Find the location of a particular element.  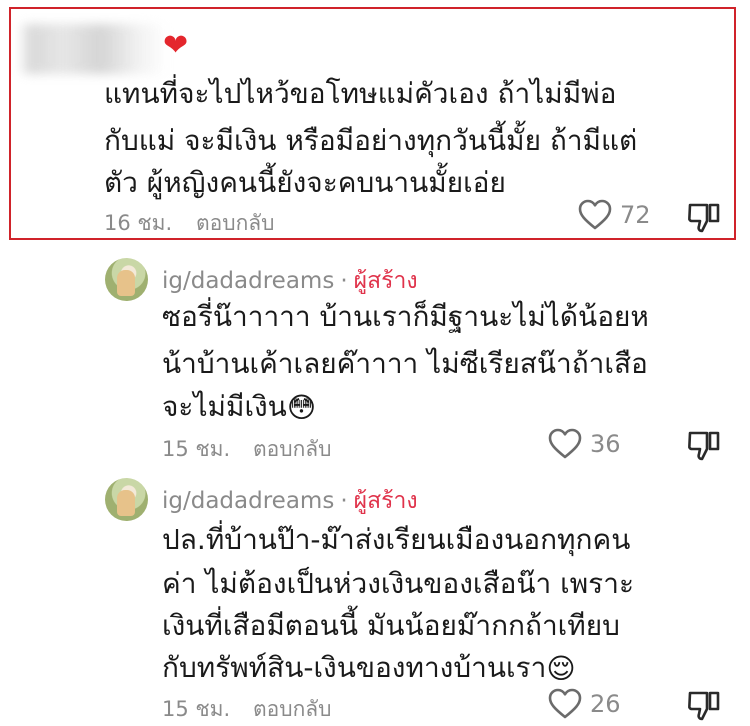

like-button: 26 is located at coordinates (584, 704).